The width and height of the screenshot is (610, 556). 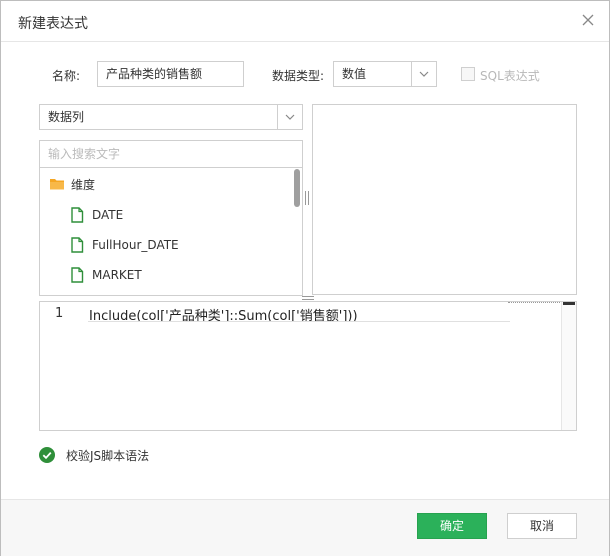 I want to click on tree-item-label: DATE, so click(x=108, y=215).